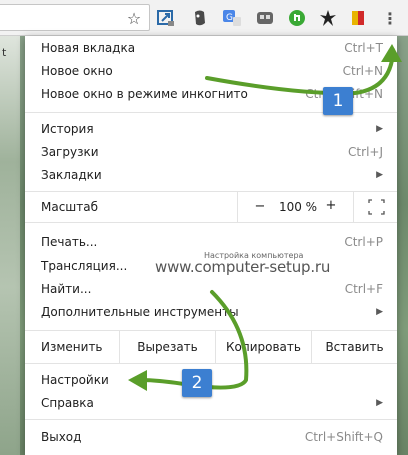 Image resolution: width=408 pixels, height=455 pixels. Describe the element at coordinates (70, 151) in the screenshot. I see `menu-item-label: Загрузки` at that location.